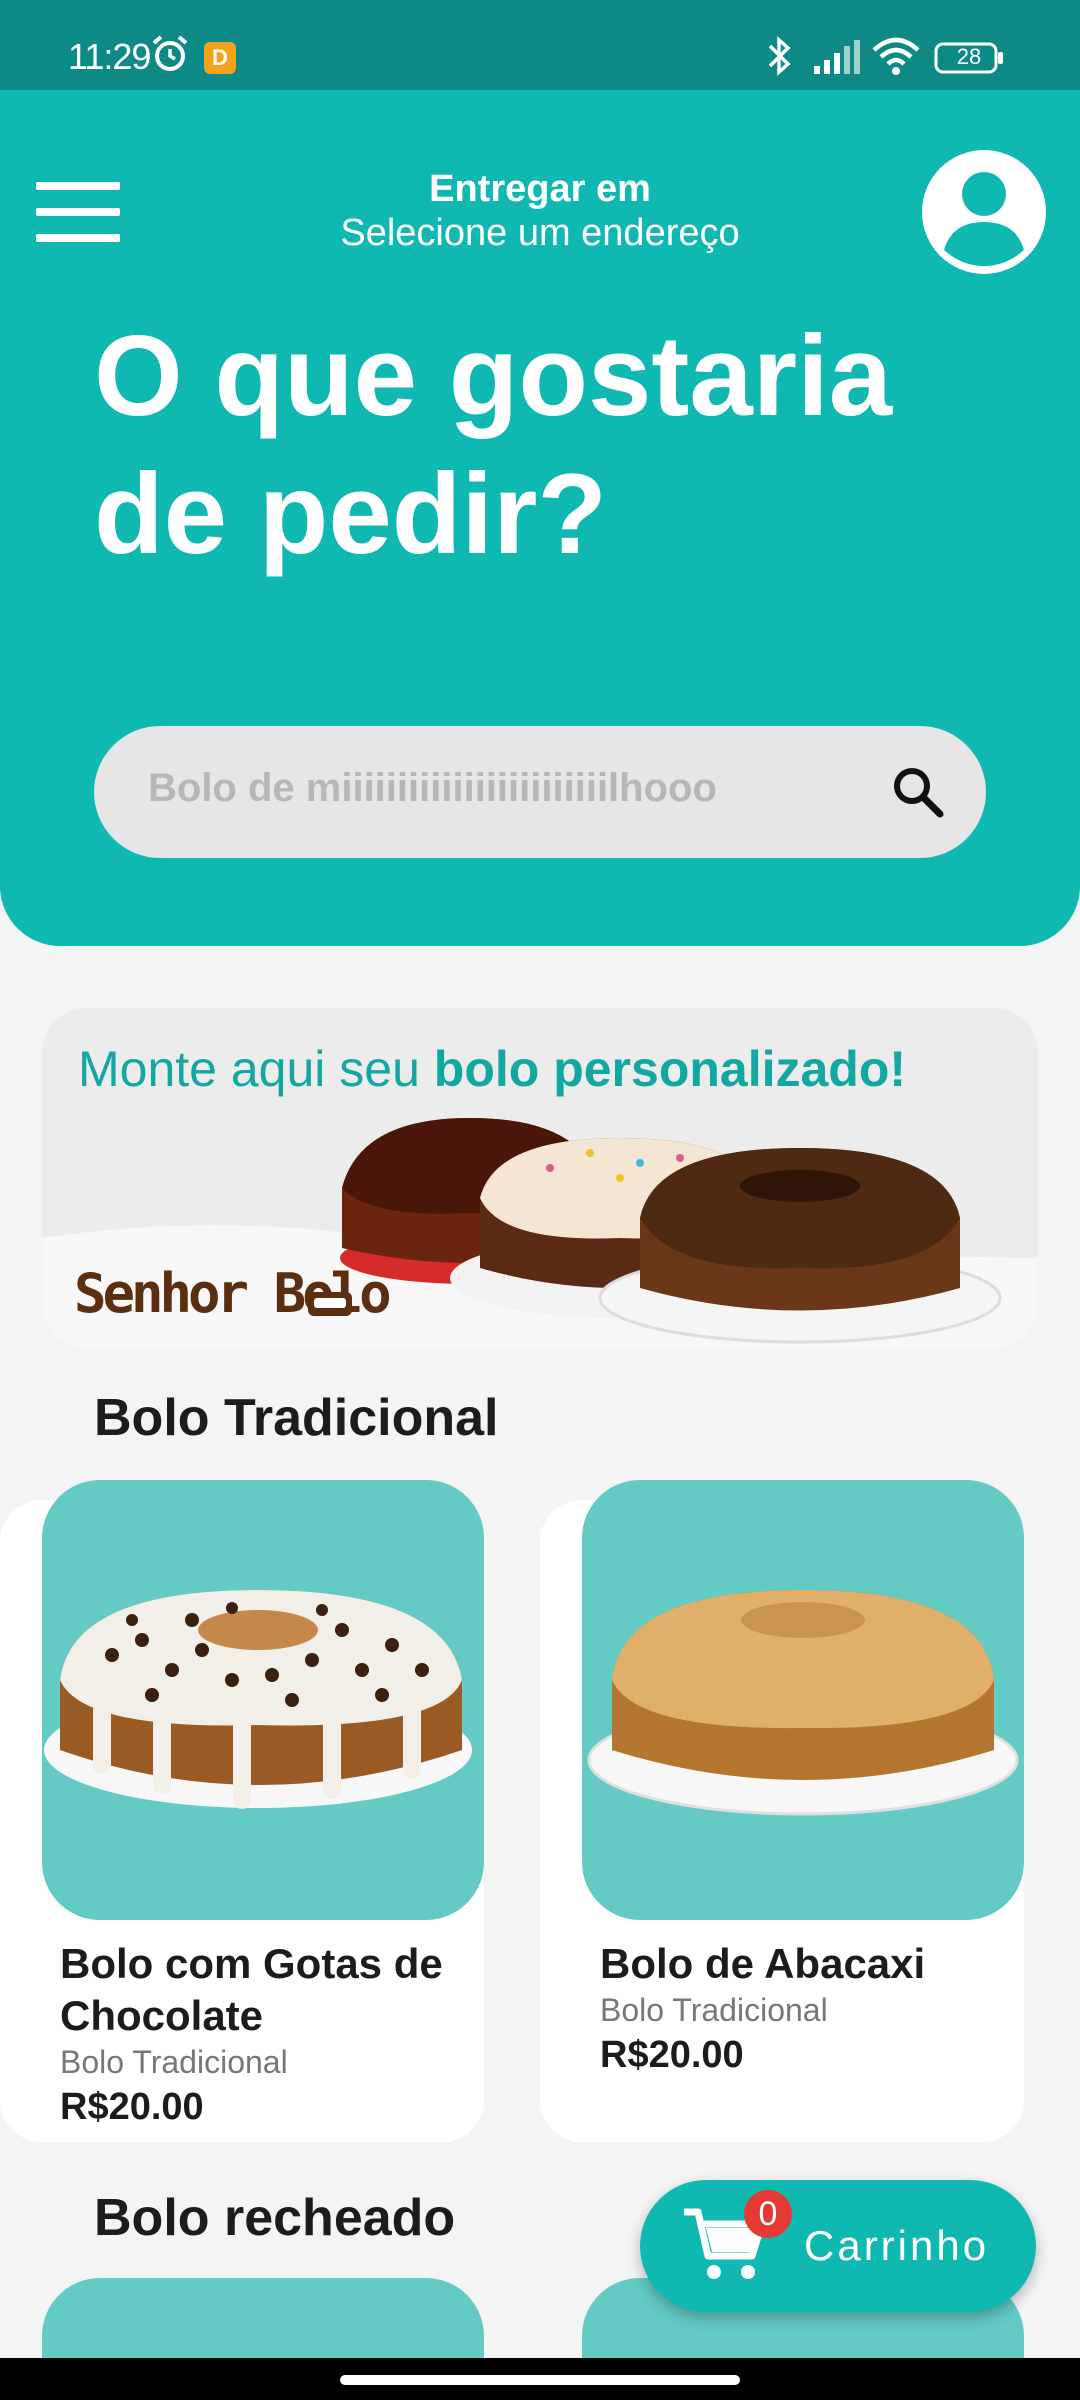 The height and width of the screenshot is (2400, 1080). Describe the element at coordinates (896, 56) in the screenshot. I see `wifi-icon` at that location.